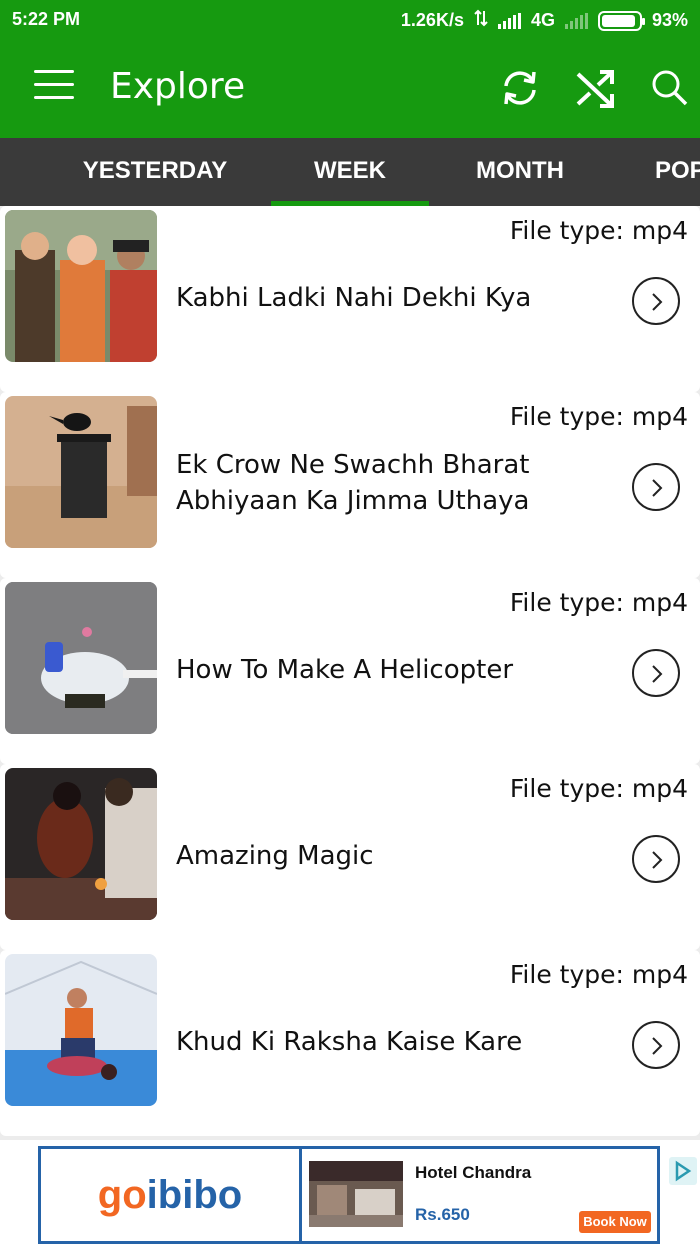  I want to click on tab-popular: POPULAR, so click(677, 172).